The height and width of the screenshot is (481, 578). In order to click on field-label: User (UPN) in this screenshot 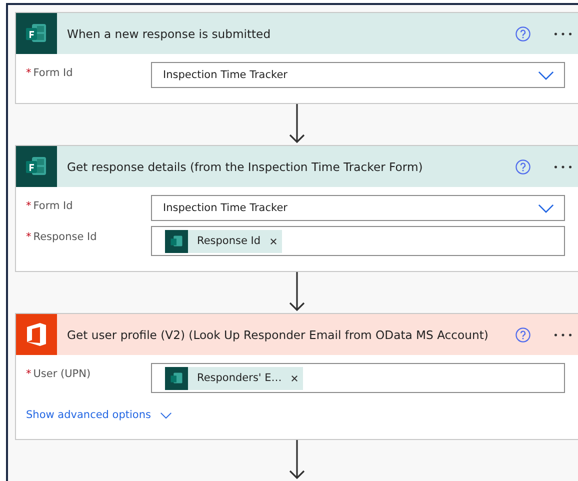, I will do `click(62, 374)`.